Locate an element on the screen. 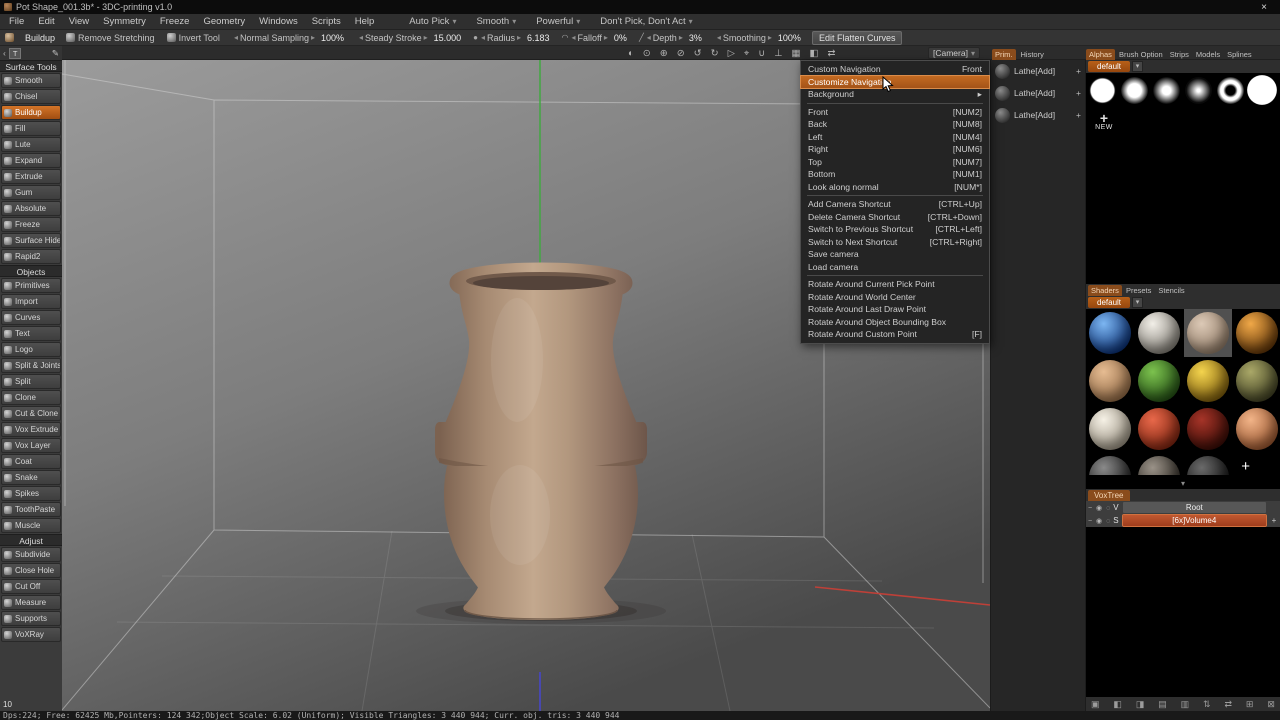  context-menu-item: Bottom [NUM1] is located at coordinates (895, 174).